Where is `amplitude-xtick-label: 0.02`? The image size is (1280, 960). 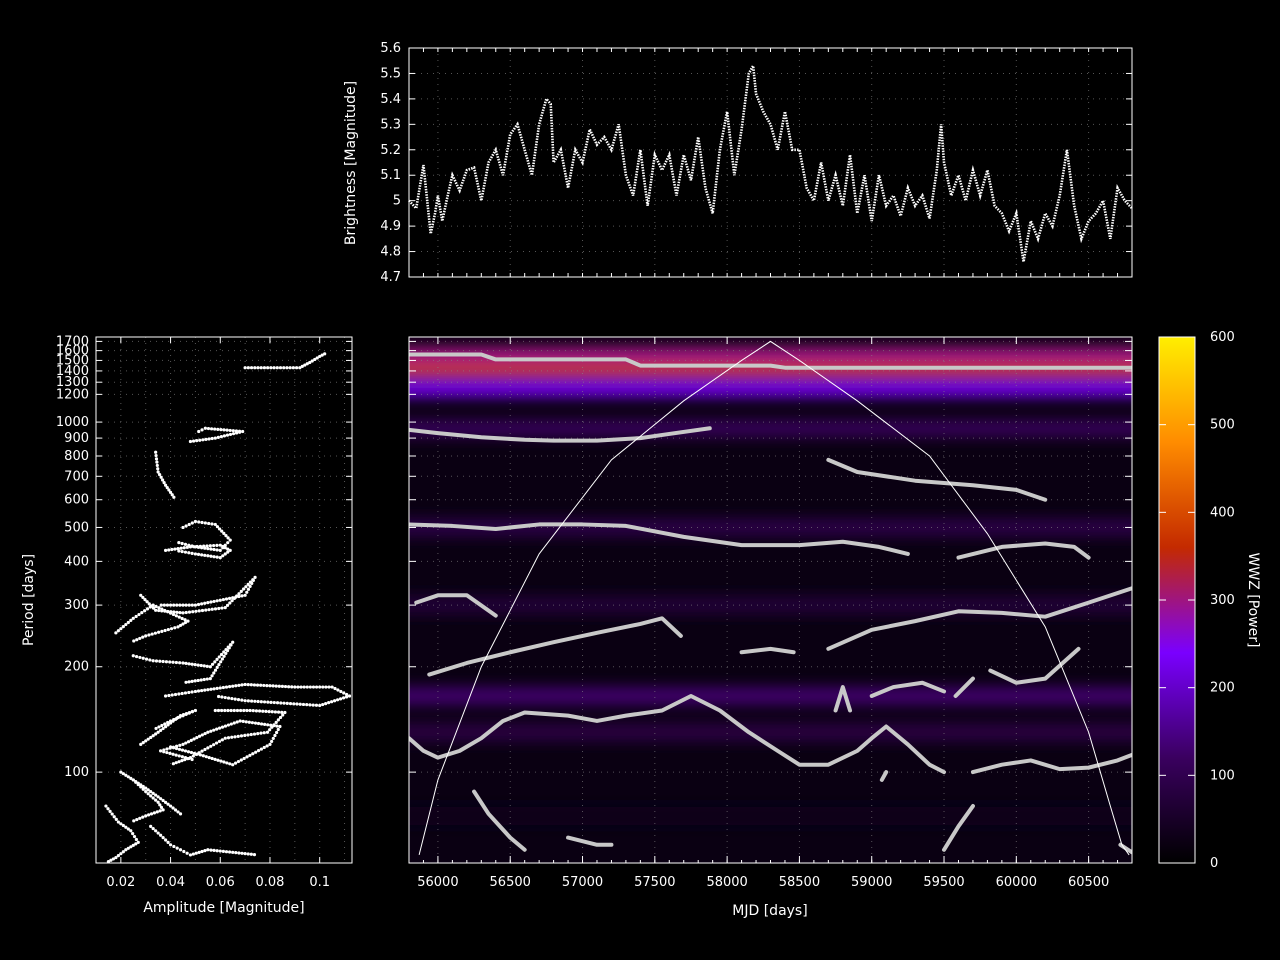
amplitude-xtick-label: 0.02 is located at coordinates (120, 882).